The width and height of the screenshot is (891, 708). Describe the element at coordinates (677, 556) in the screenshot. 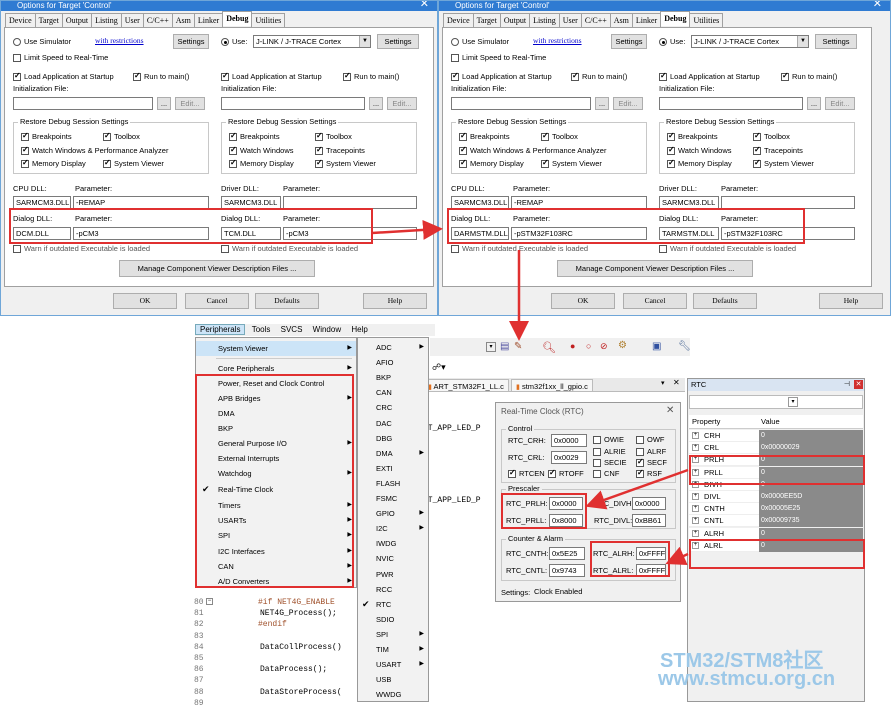

I see `arrow-alarm` at that location.